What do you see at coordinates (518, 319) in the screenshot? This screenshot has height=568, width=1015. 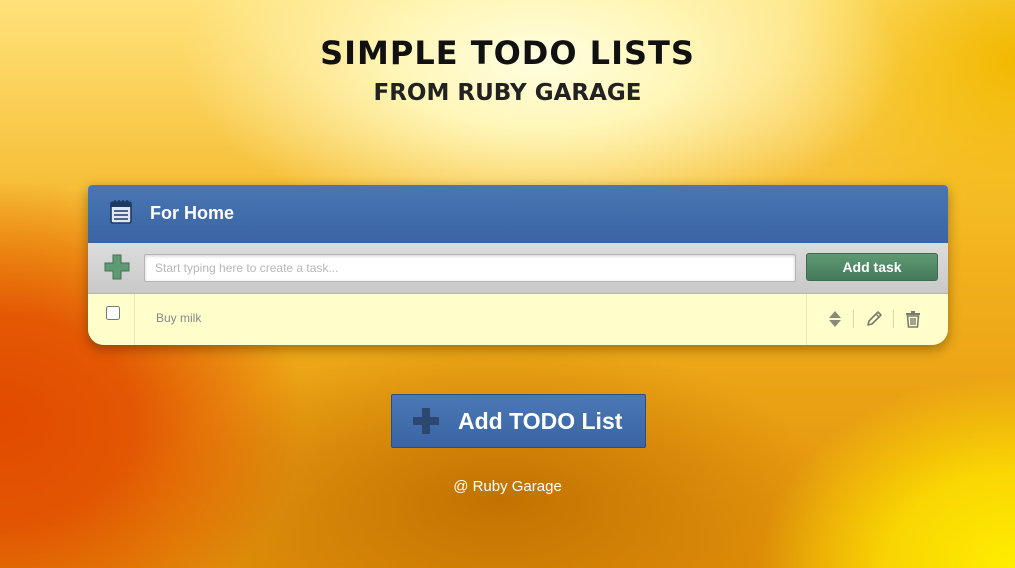 I see `task-row: Buy milk` at bounding box center [518, 319].